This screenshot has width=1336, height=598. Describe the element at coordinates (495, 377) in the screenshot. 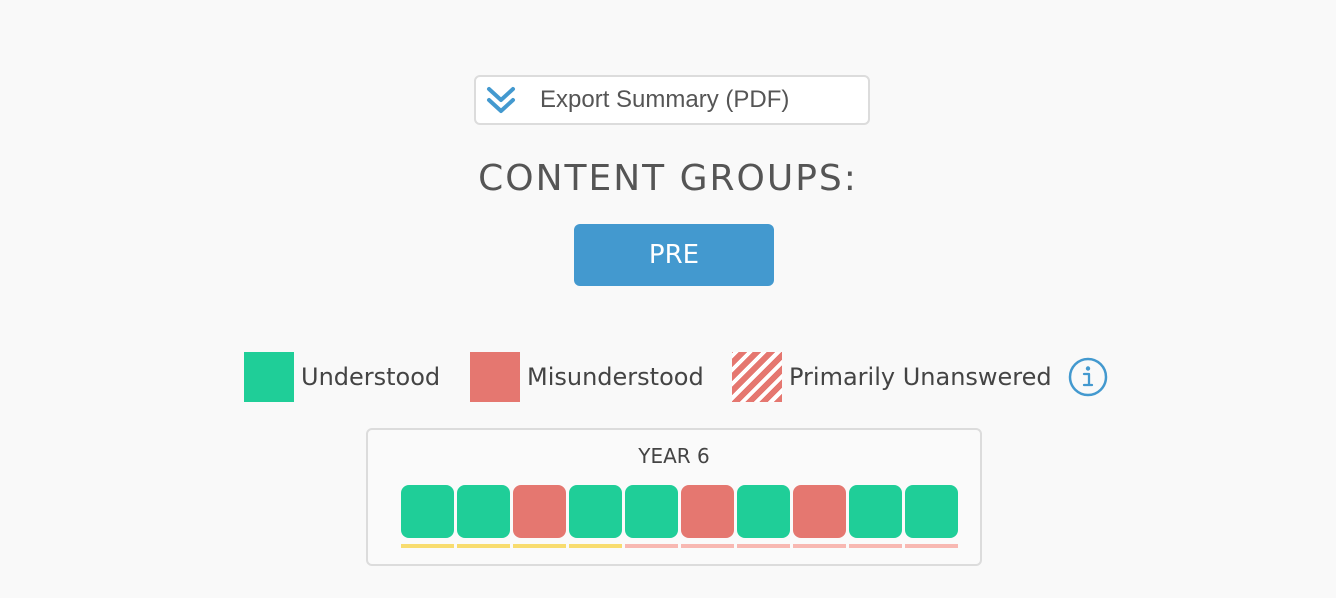

I see `misunderstood-legend-swatch` at that location.